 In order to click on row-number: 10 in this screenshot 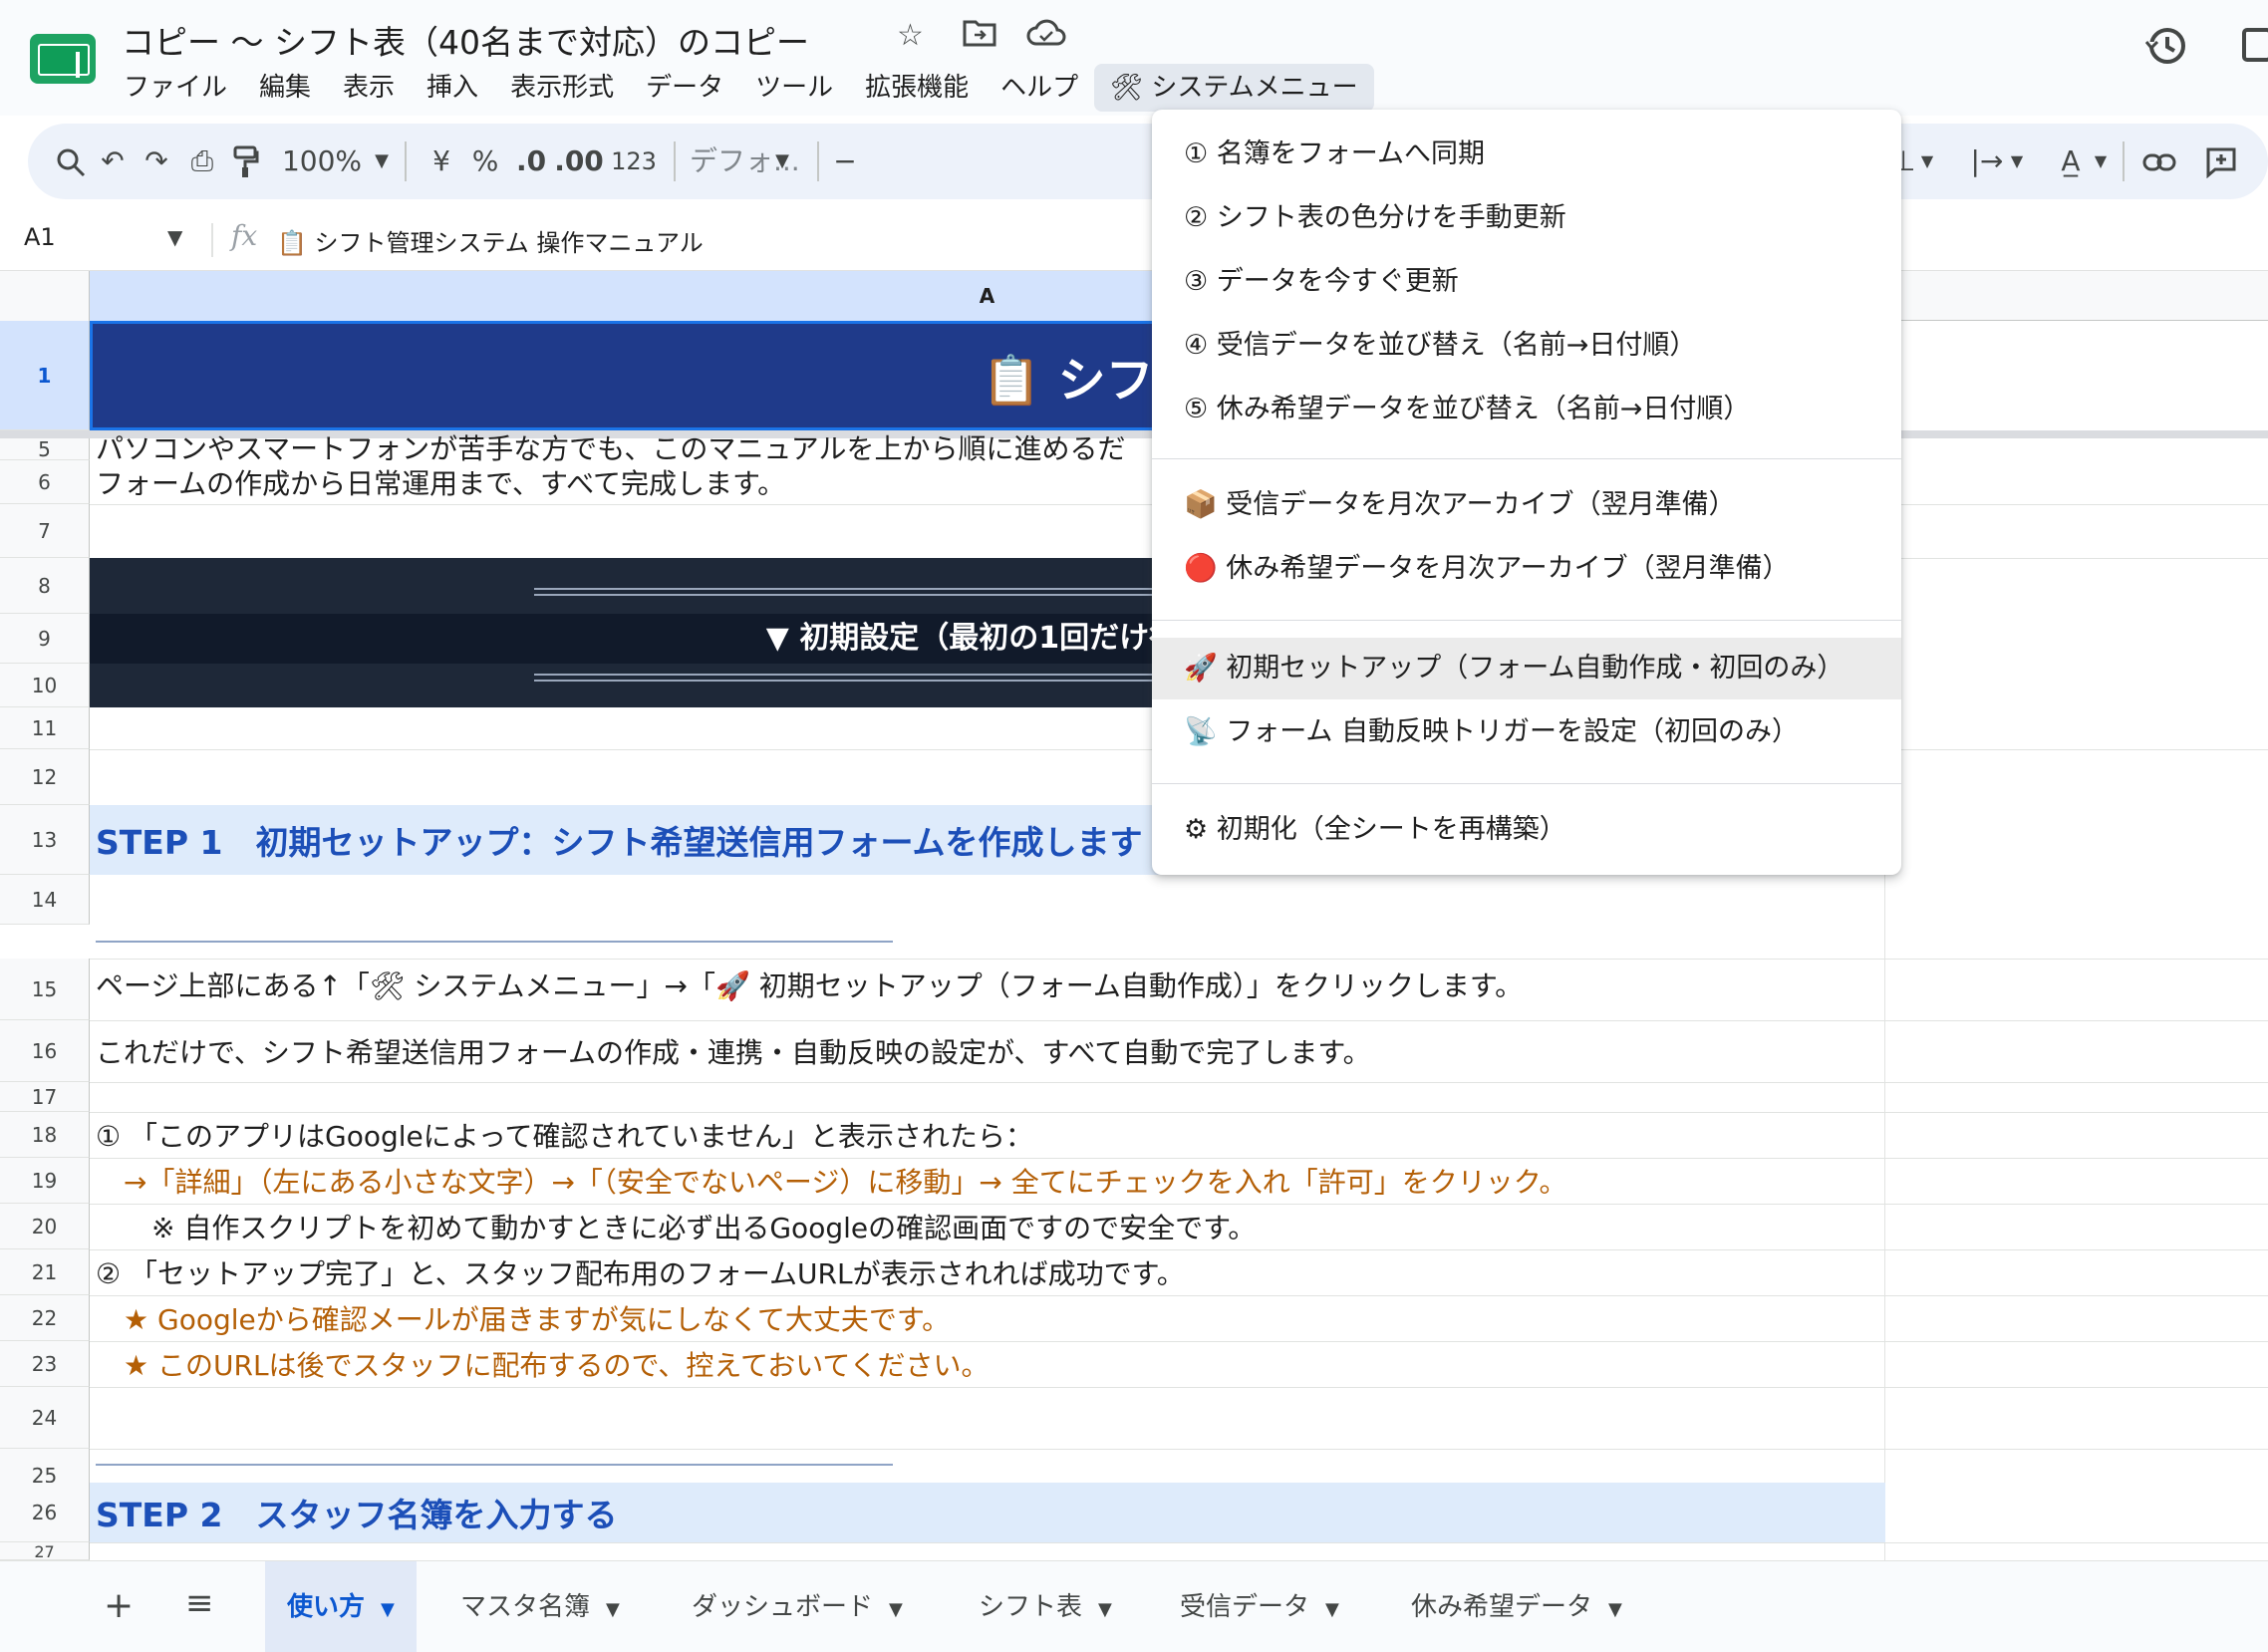, I will do `click(45, 685)`.